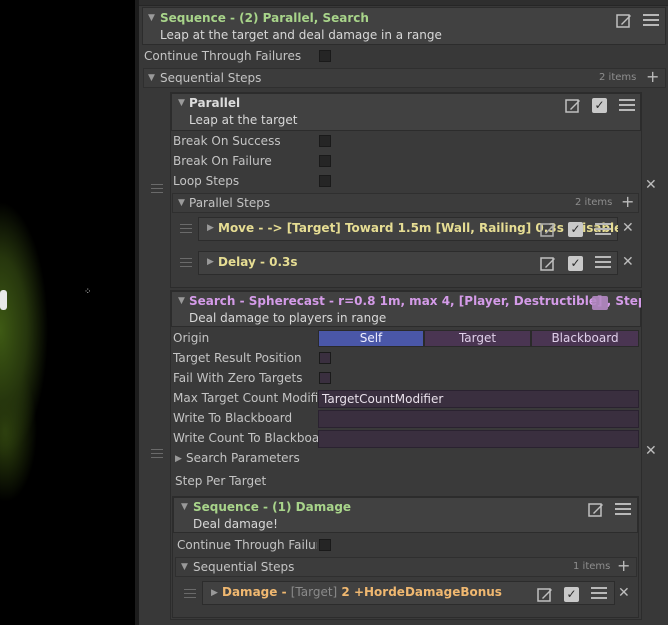 The image size is (668, 625). Describe the element at coordinates (325, 358) in the screenshot. I see `target-result-position-checkbox` at that location.